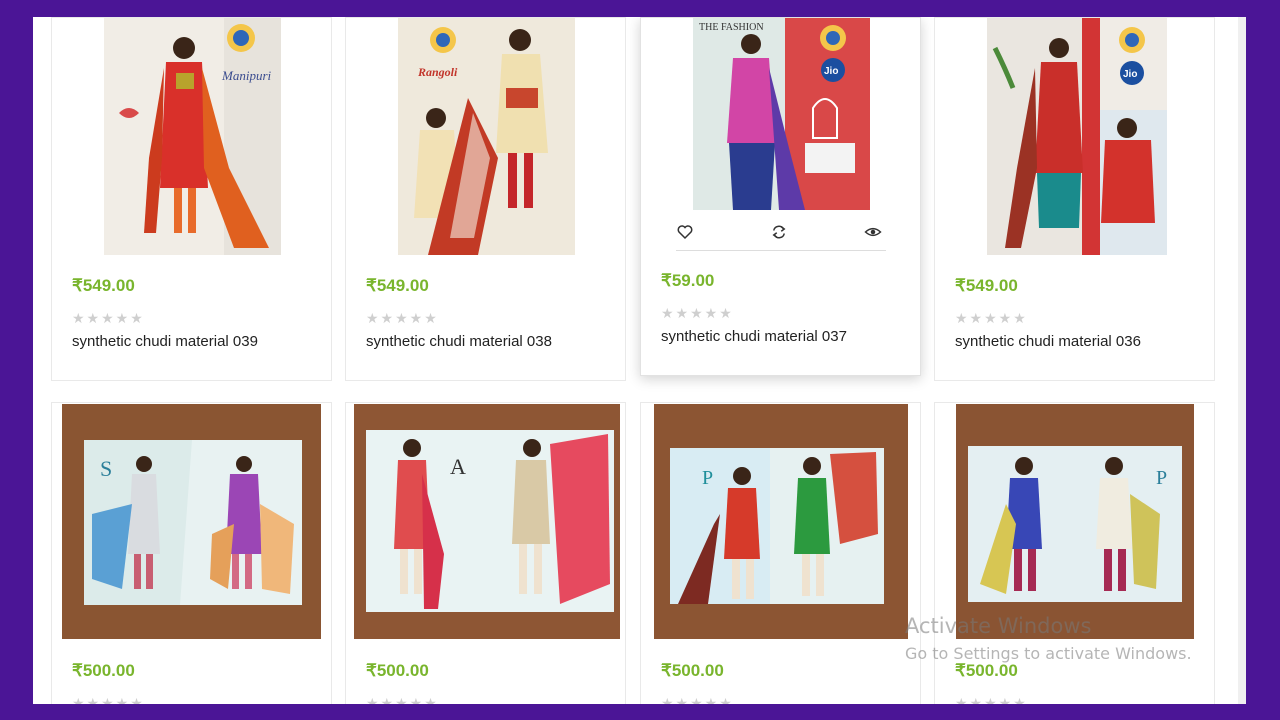 The height and width of the screenshot is (720, 1280). I want to click on product-price: ₹59.00, so click(688, 280).